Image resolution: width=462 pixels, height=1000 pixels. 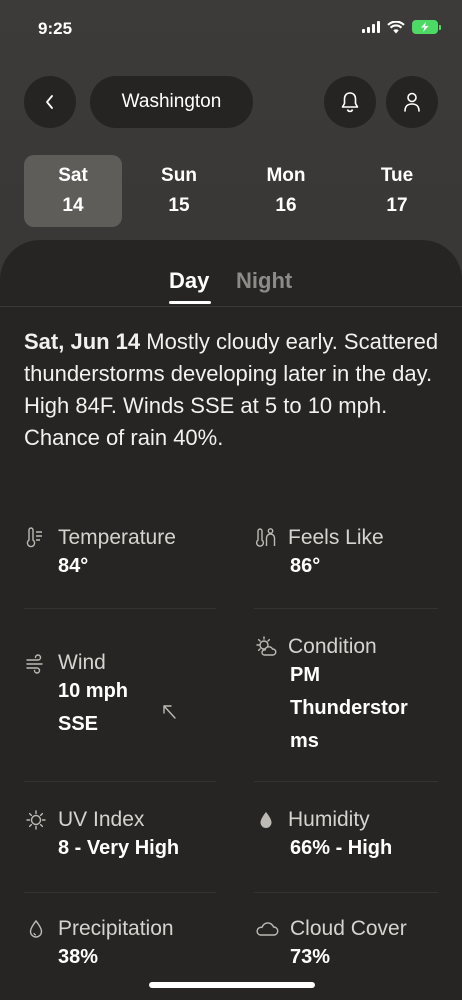 I want to click on user-icon, so click(x=412, y=102).